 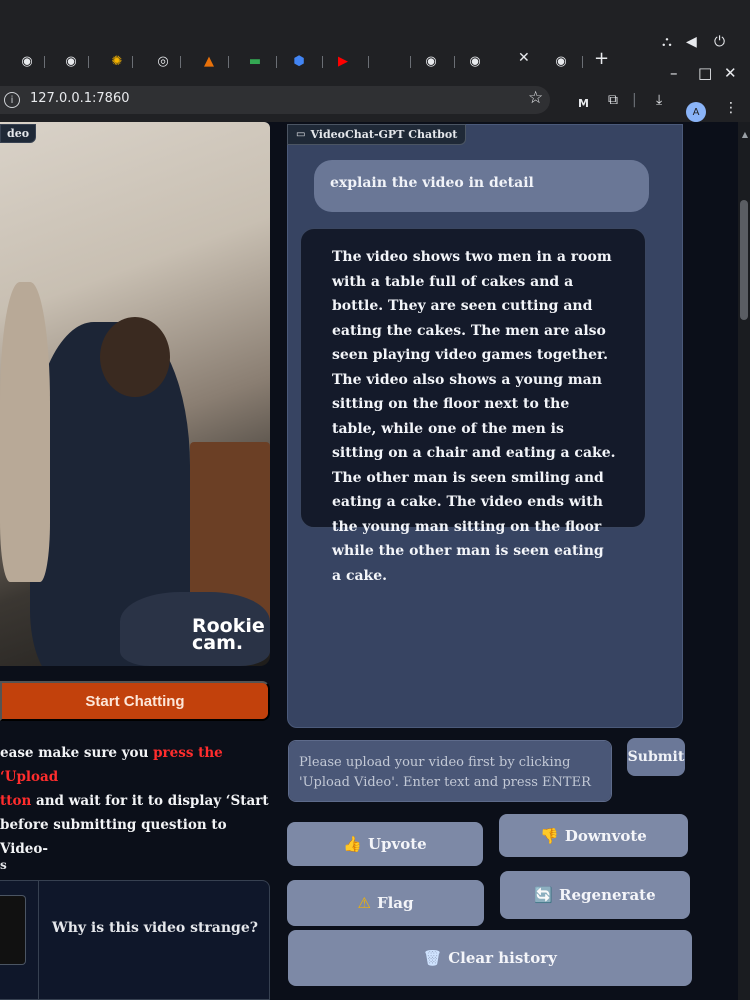 I want to click on upvote-label: Upvote, so click(x=397, y=844).